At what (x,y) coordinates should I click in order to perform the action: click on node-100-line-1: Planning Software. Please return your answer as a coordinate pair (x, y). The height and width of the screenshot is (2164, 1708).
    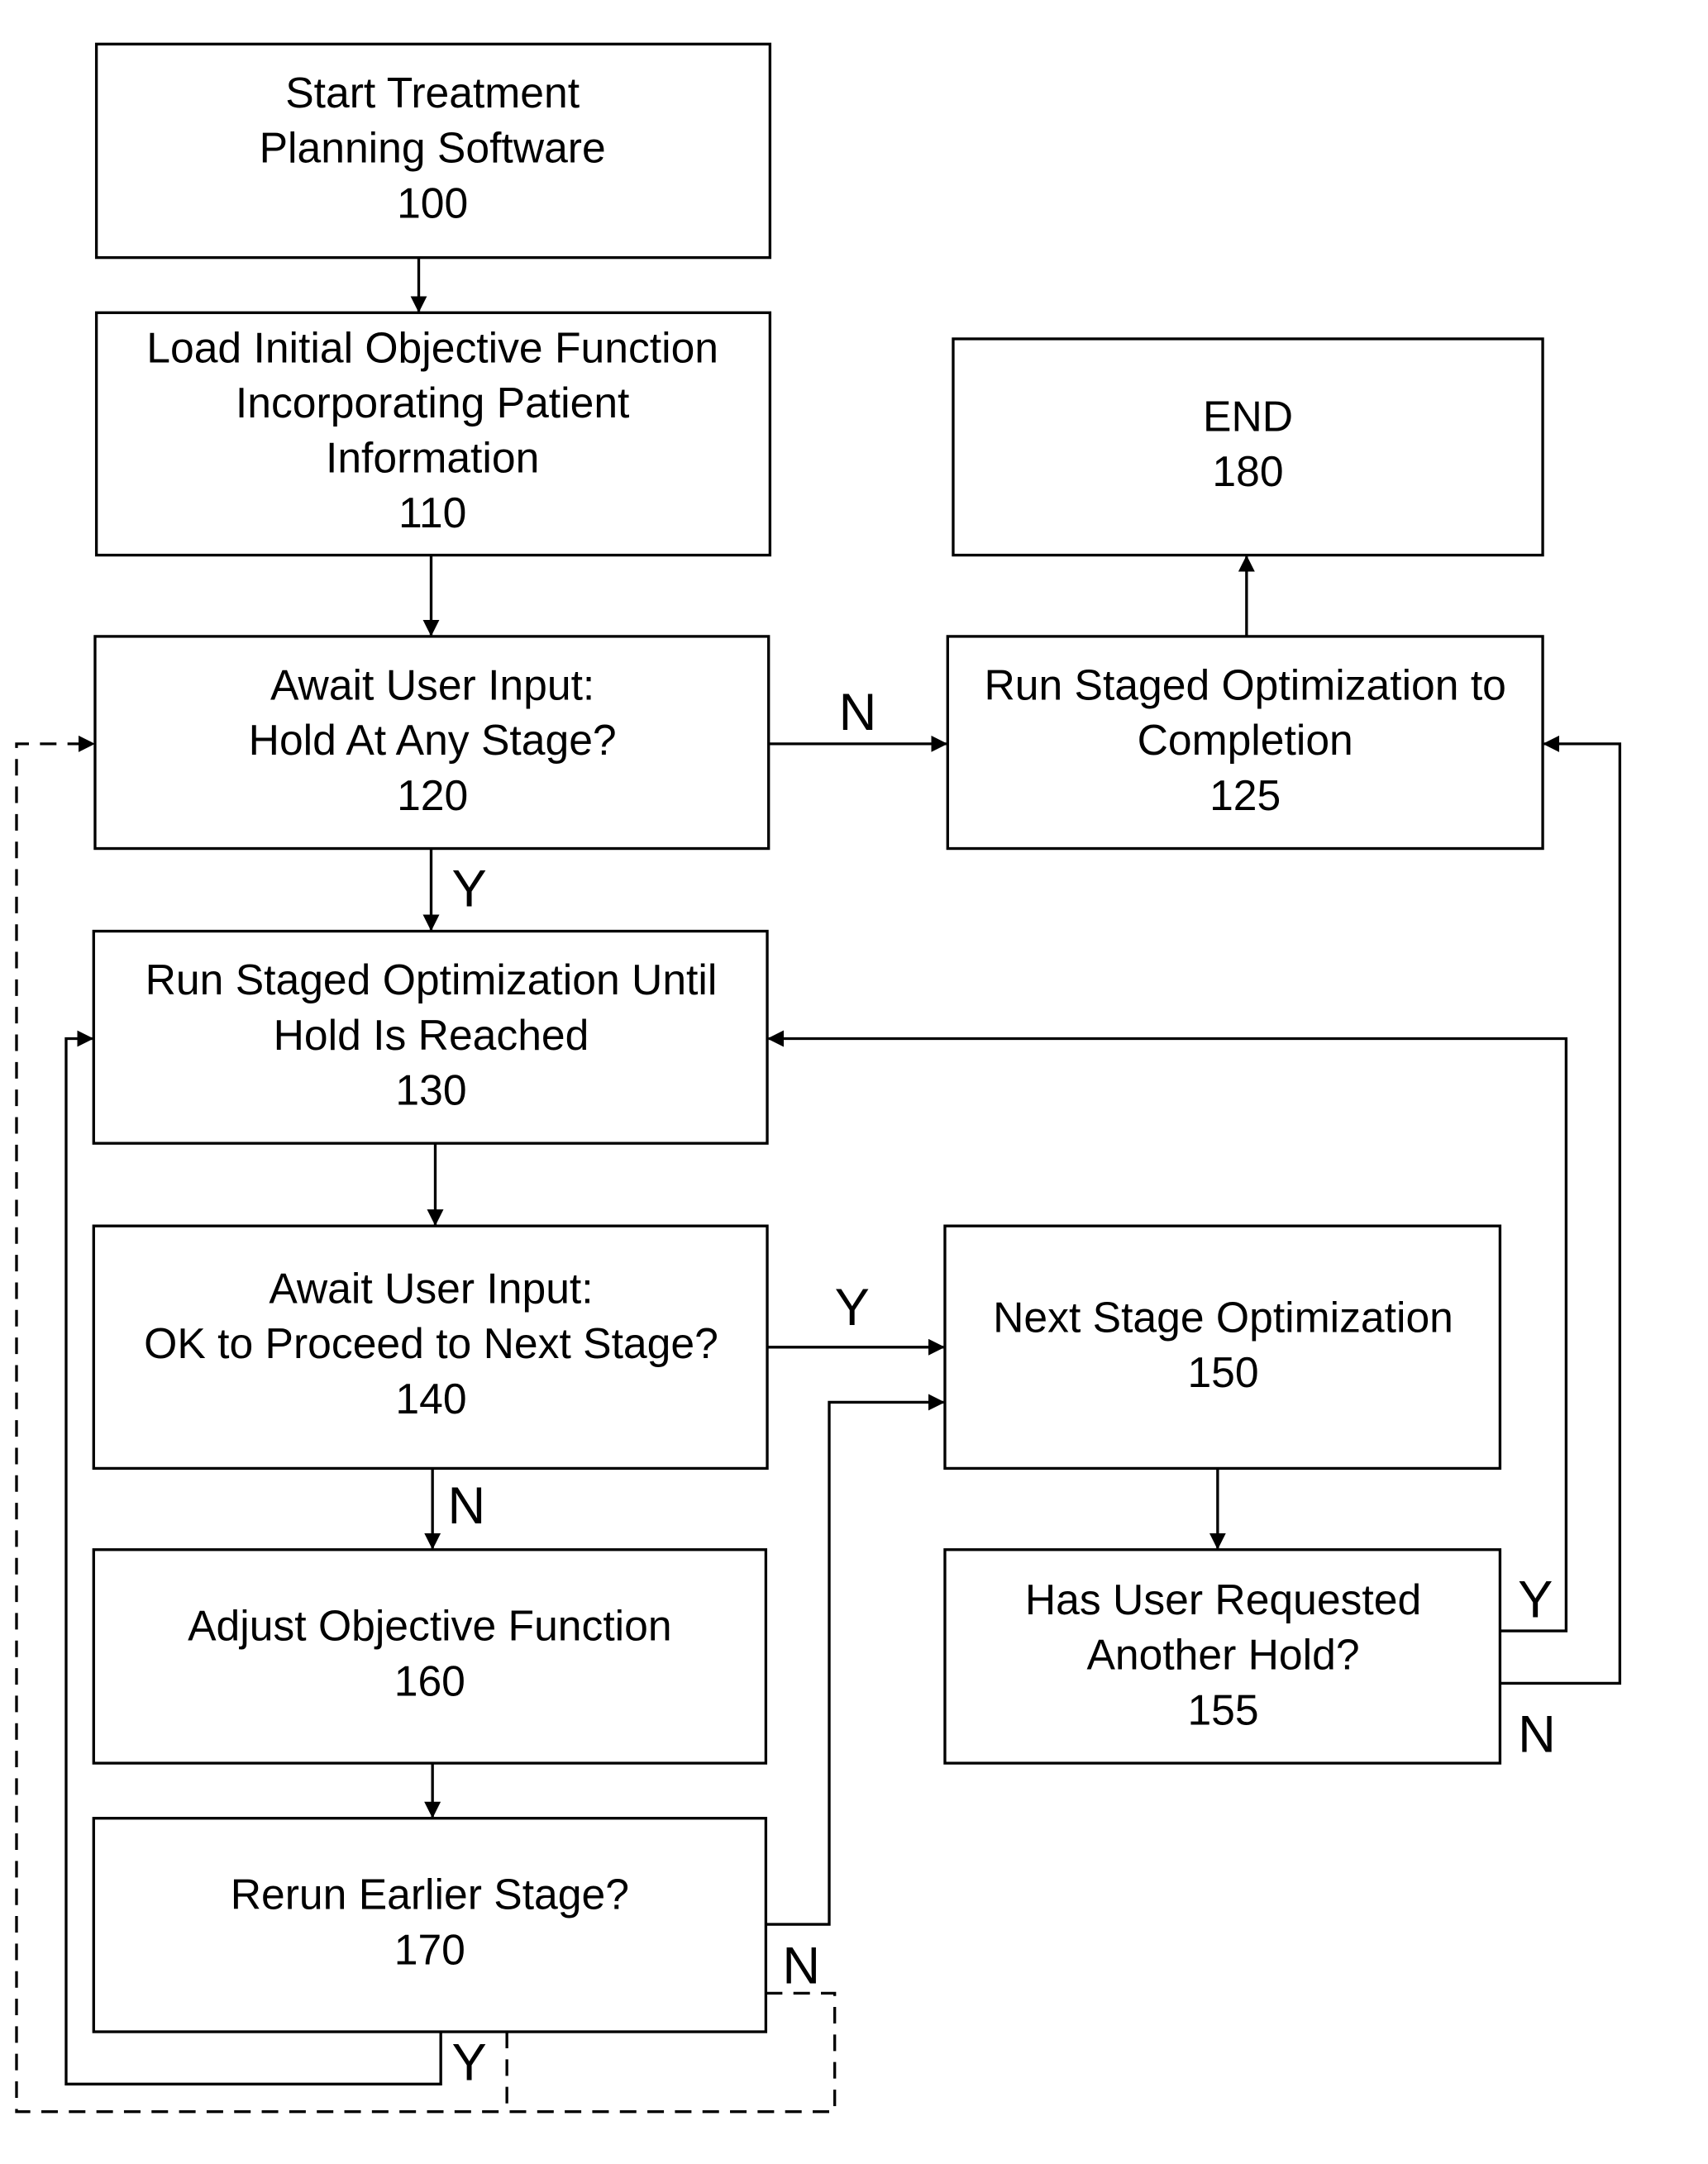
    Looking at the image, I should click on (433, 148).